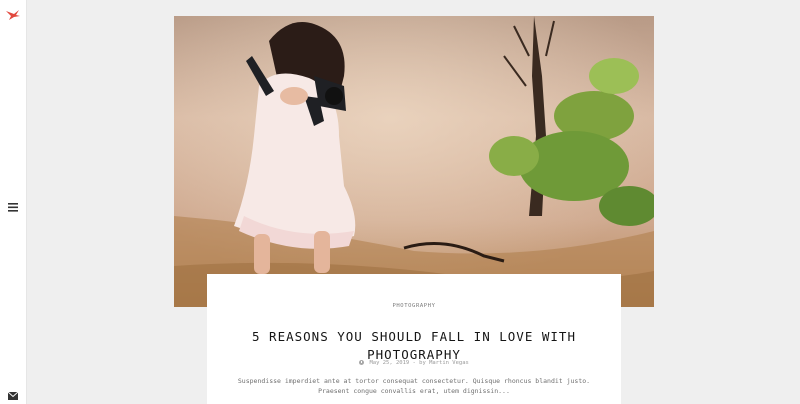  I want to click on sidebar, so click(13, 202).